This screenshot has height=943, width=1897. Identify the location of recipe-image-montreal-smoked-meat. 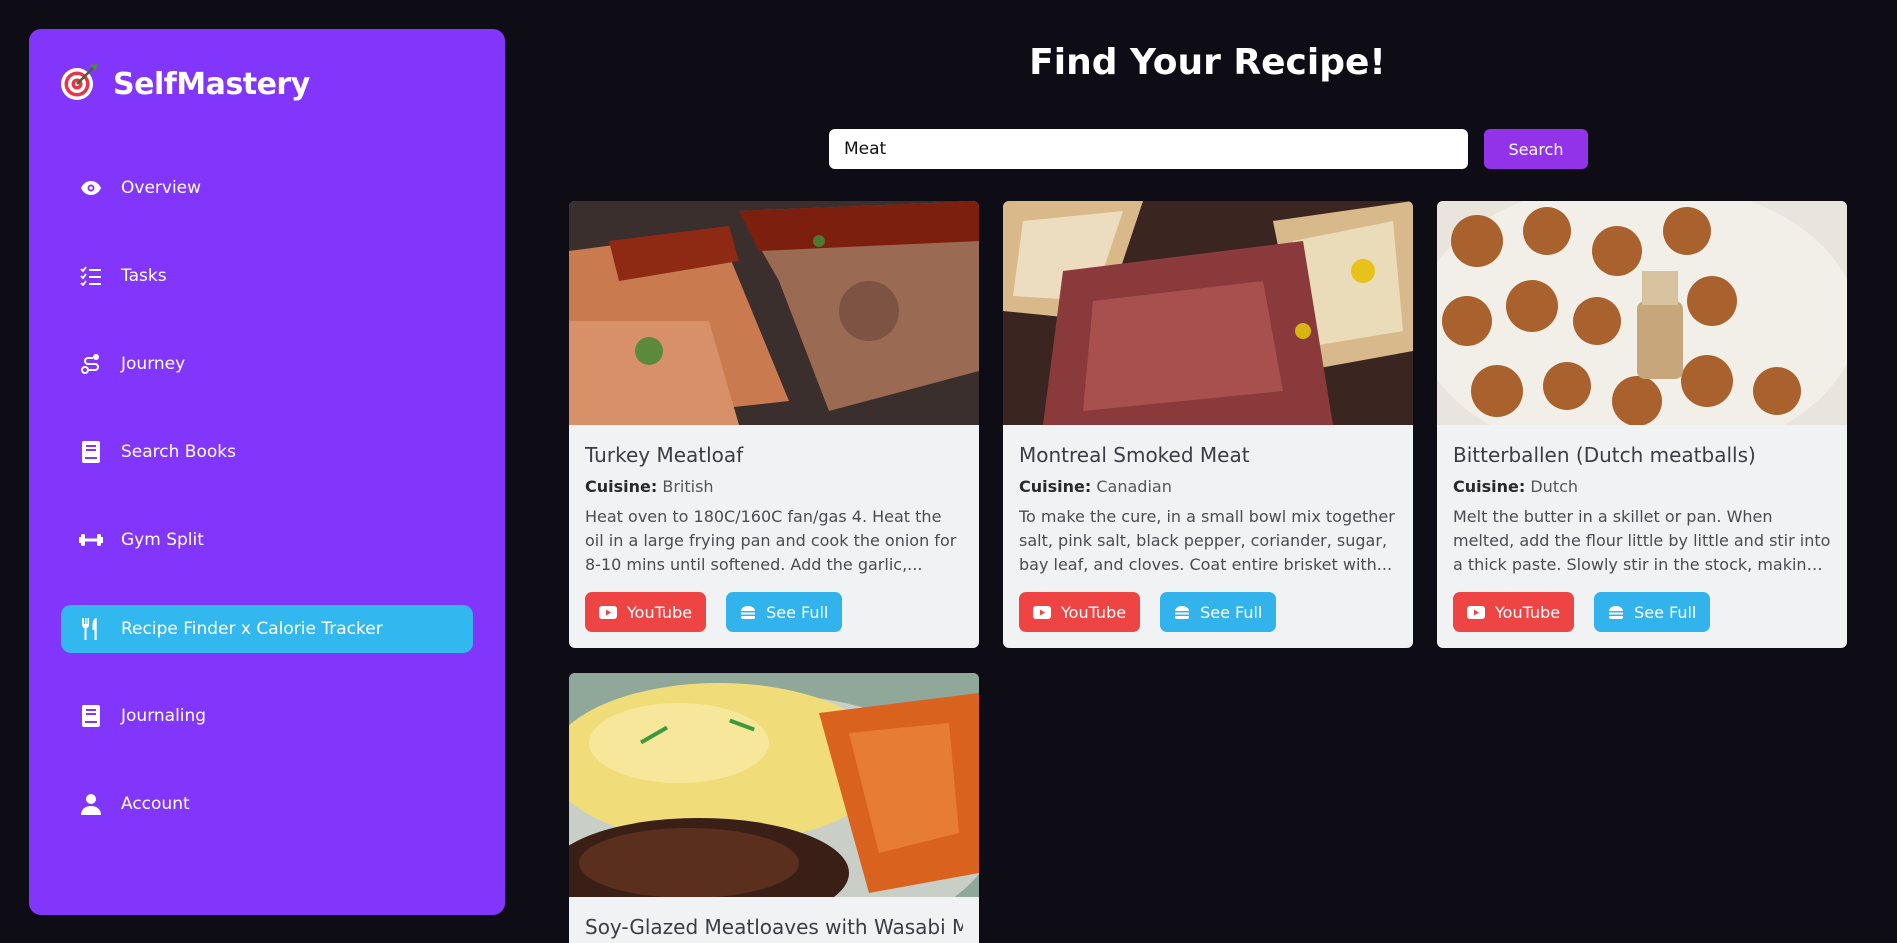
(1208, 313).